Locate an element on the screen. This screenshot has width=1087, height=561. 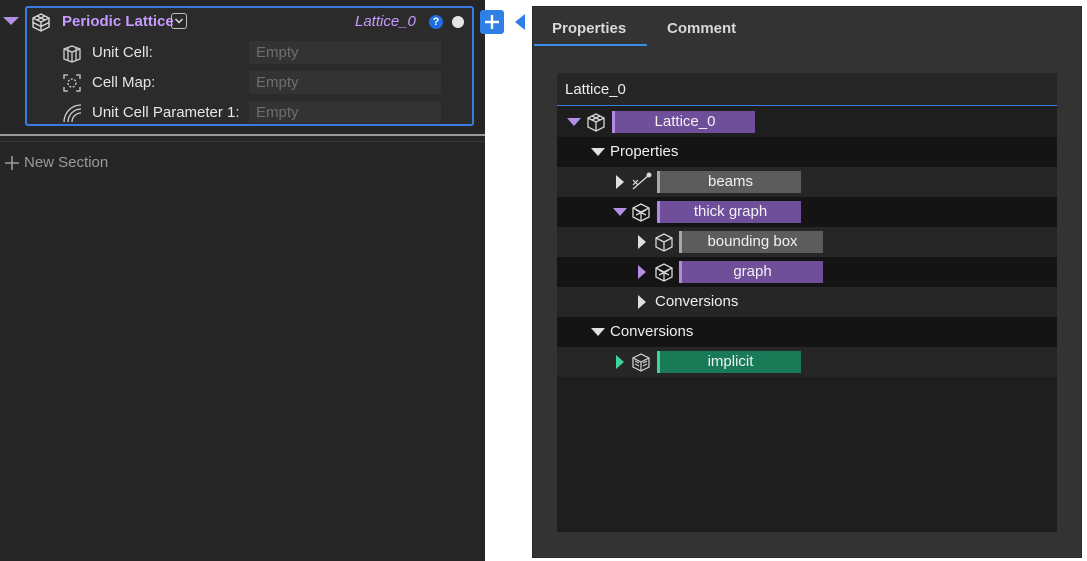
tab-comment: Comment is located at coordinates (701, 28).